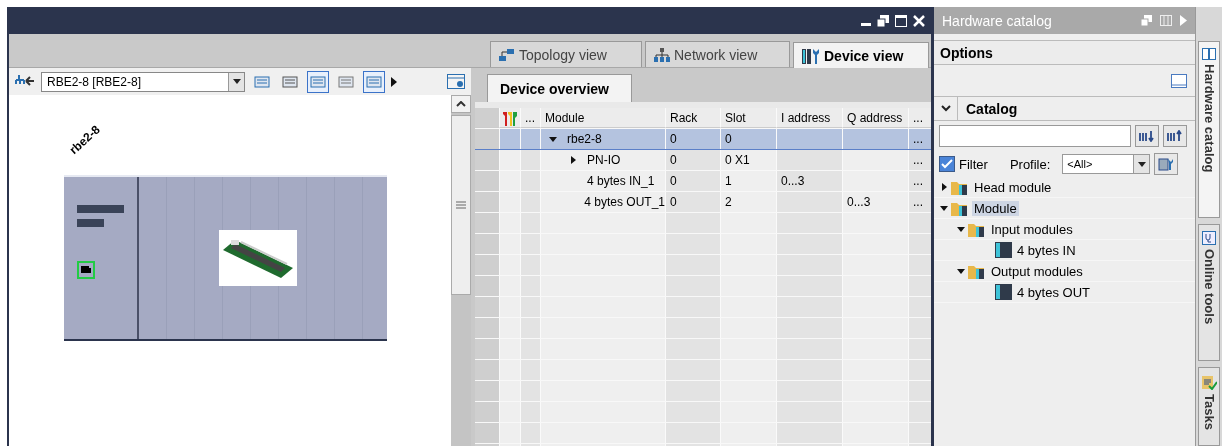  What do you see at coordinates (973, 164) in the screenshot?
I see `filter-label: Filter` at bounding box center [973, 164].